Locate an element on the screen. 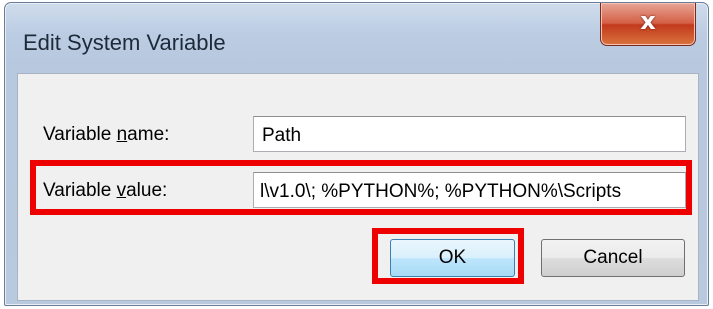 This screenshot has height=309, width=713. variable-name-label: Variable name: is located at coordinates (106, 134).